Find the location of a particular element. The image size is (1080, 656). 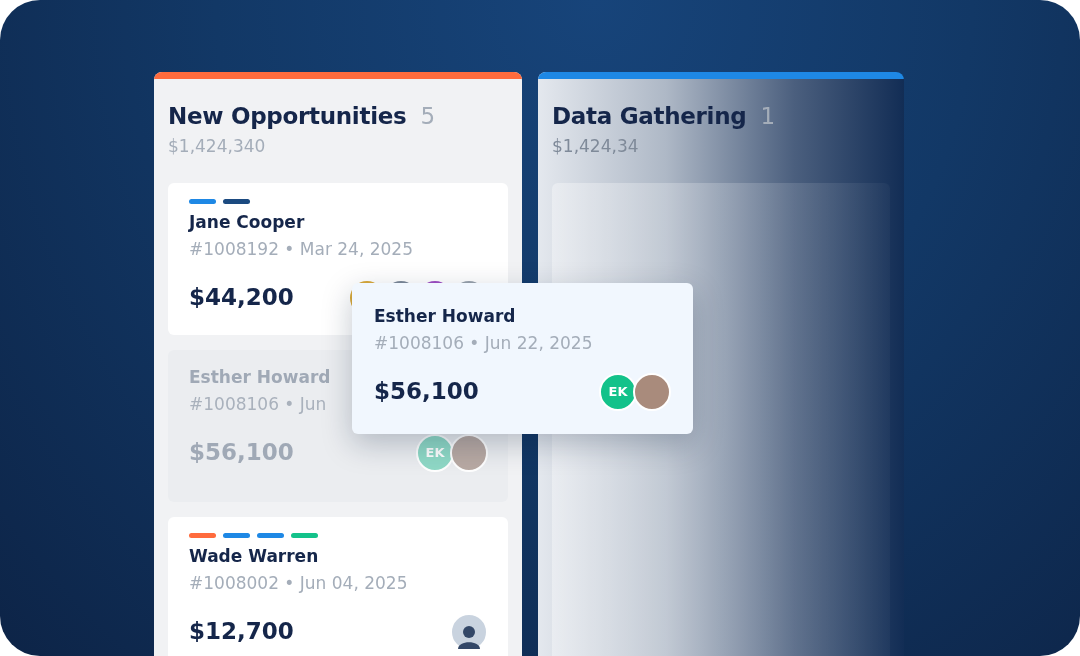

contact-name: Wade Warren is located at coordinates (254, 556).